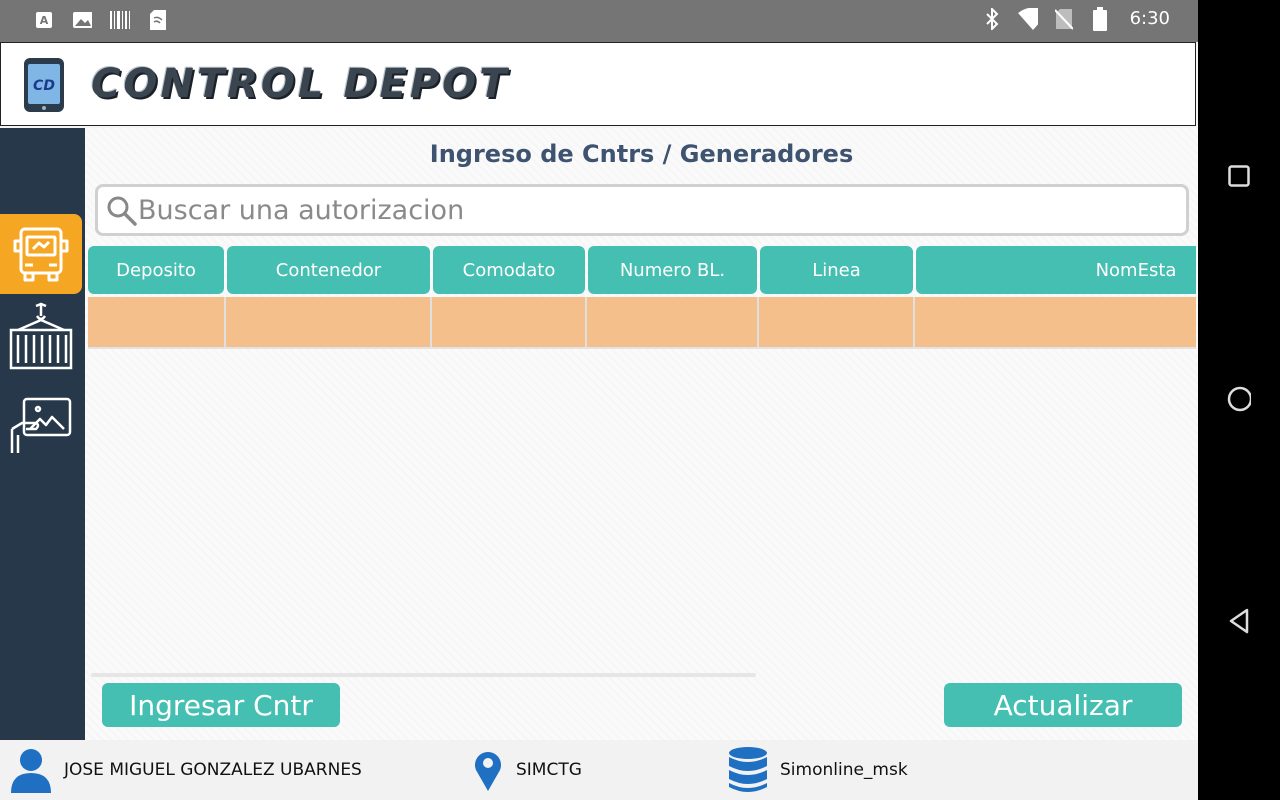 Image resolution: width=1280 pixels, height=800 pixels. Describe the element at coordinates (598, 84) in the screenshot. I see `app-header: CD CONTROL DEPOT` at that location.